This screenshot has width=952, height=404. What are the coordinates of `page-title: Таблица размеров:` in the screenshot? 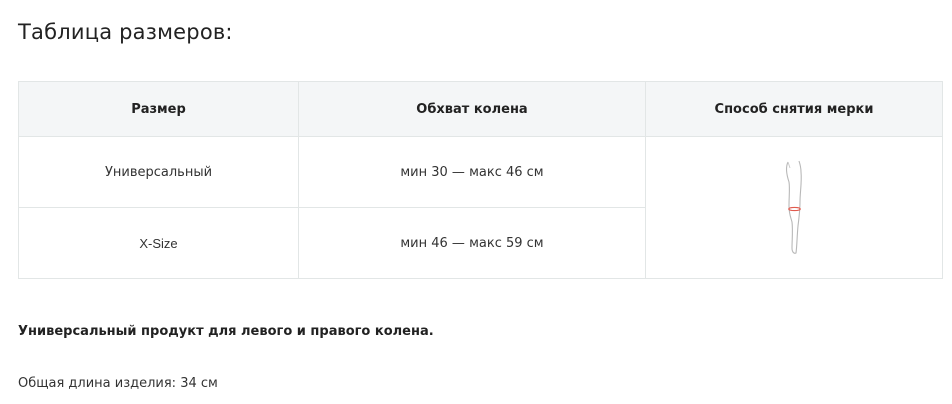 It's located at (125, 32).